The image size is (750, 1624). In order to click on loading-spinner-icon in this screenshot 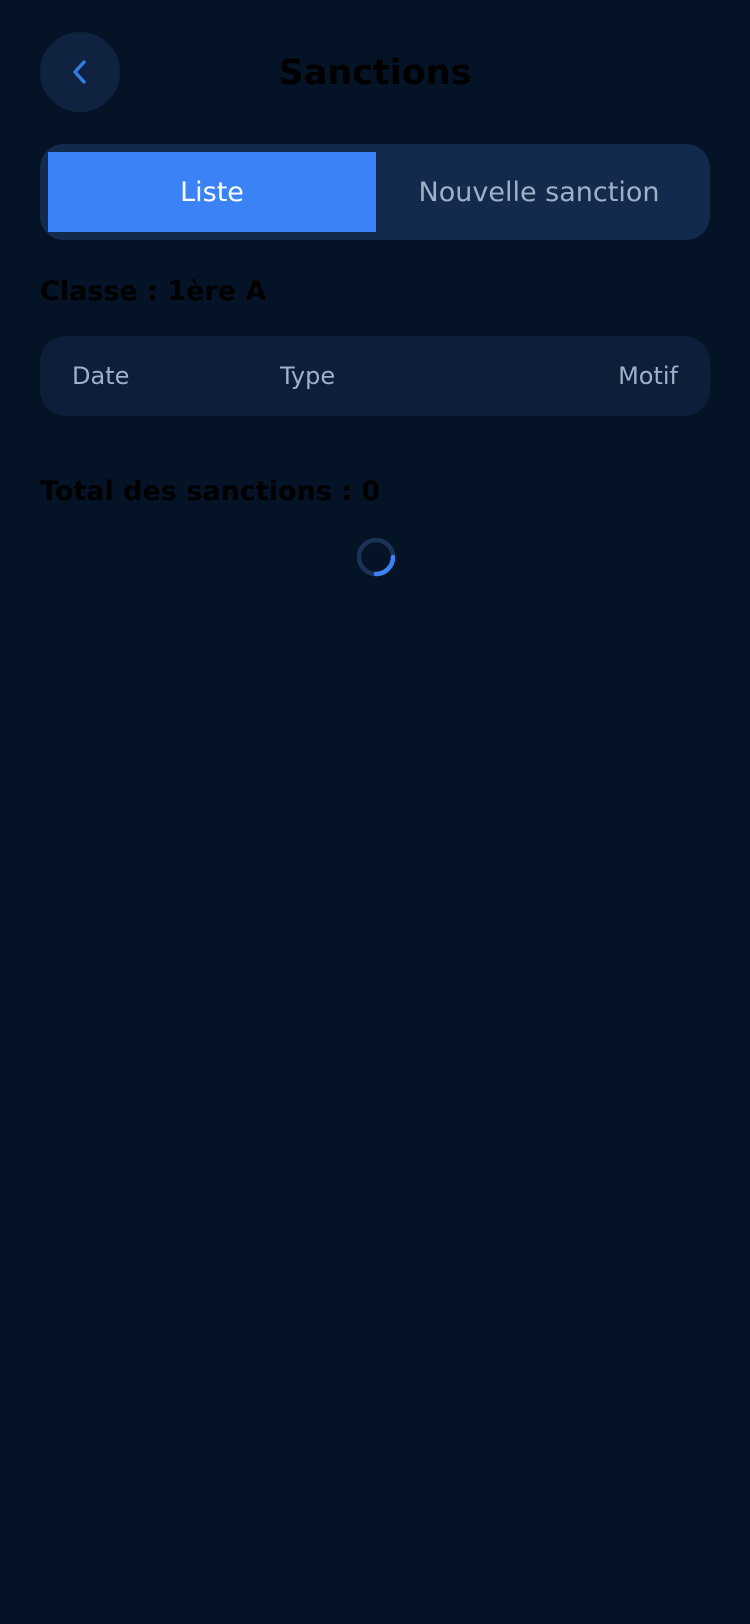, I will do `click(376, 557)`.